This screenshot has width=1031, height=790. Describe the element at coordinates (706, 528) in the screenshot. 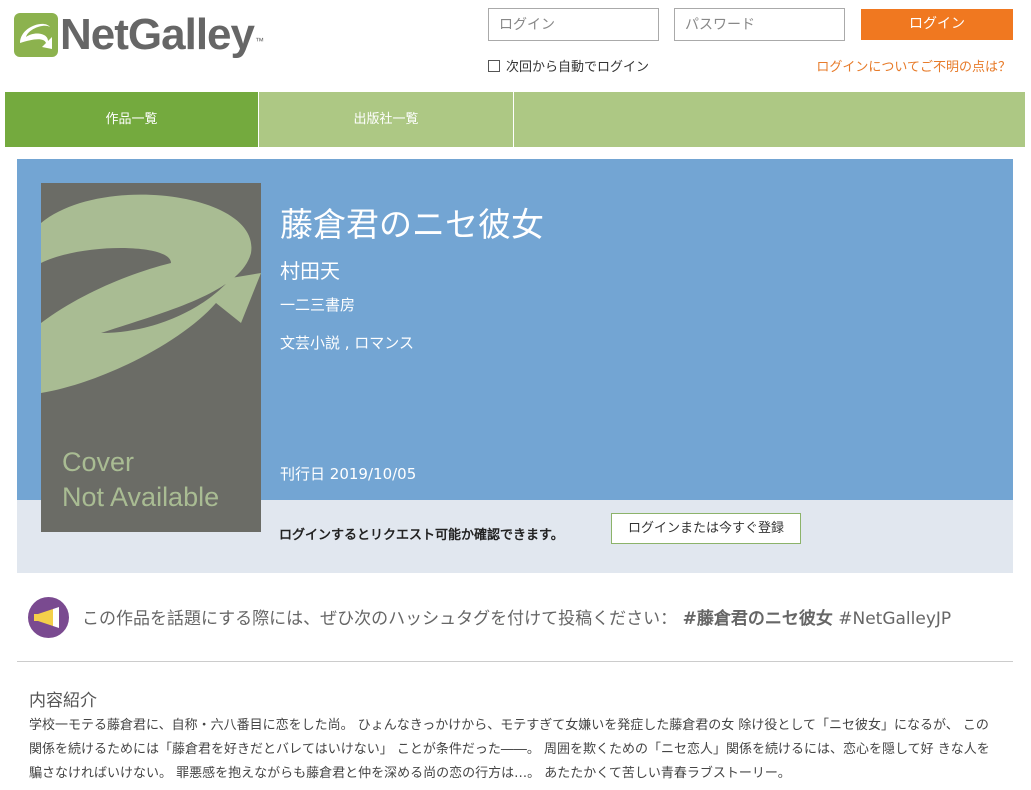

I see `login-or-register-button: ログインまたは今すぐ登録` at that location.